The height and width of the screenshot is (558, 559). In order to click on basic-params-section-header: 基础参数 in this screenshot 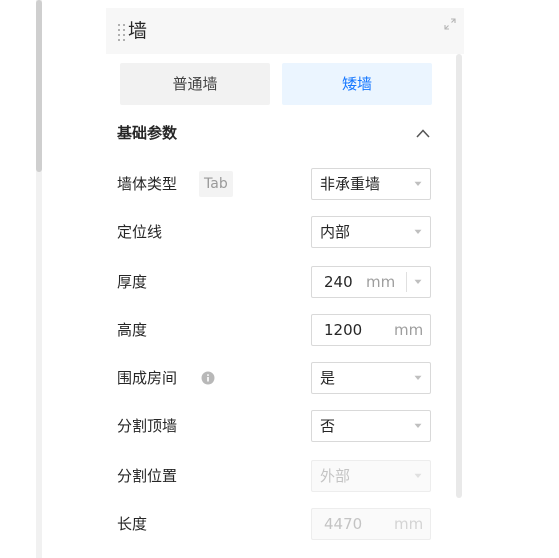, I will do `click(271, 135)`.